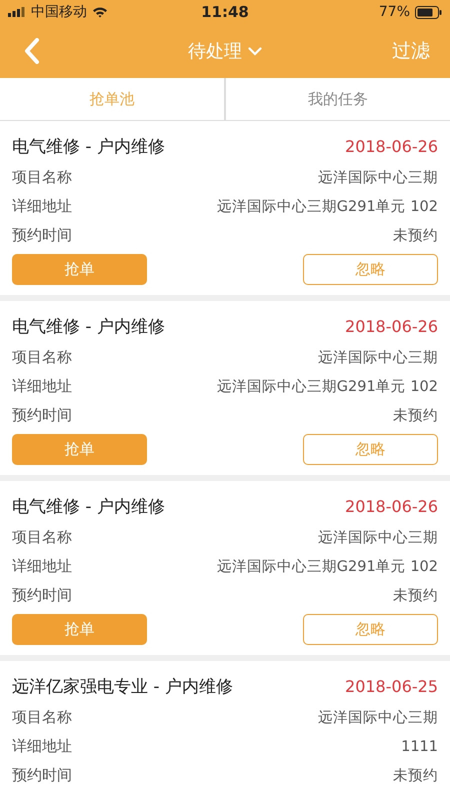 Image resolution: width=450 pixels, height=800 pixels. Describe the element at coordinates (225, 12) in the screenshot. I see `clock-time: 11:48` at that location.